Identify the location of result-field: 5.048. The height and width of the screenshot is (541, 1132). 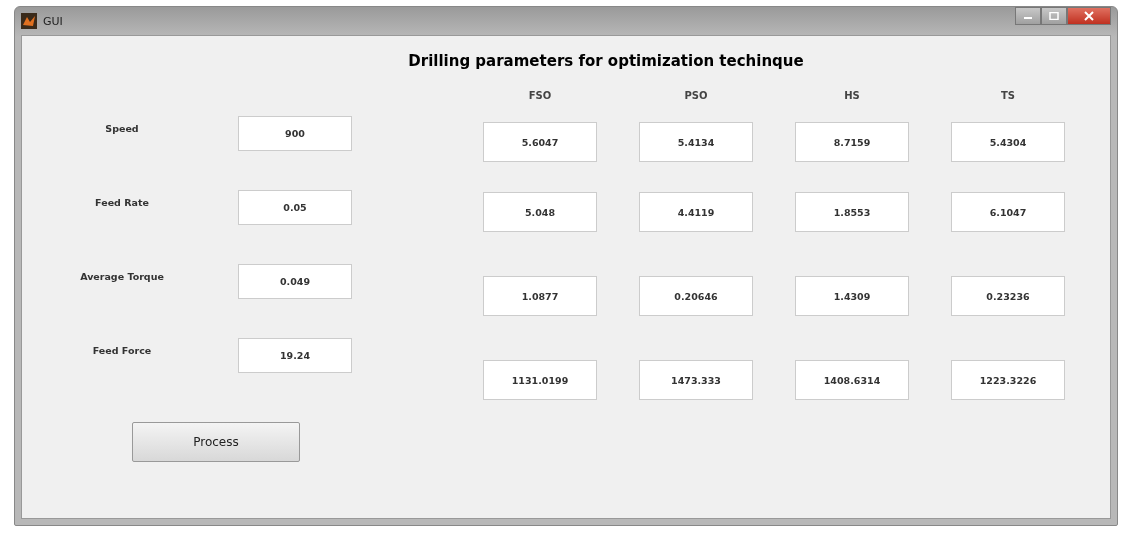
(540, 212).